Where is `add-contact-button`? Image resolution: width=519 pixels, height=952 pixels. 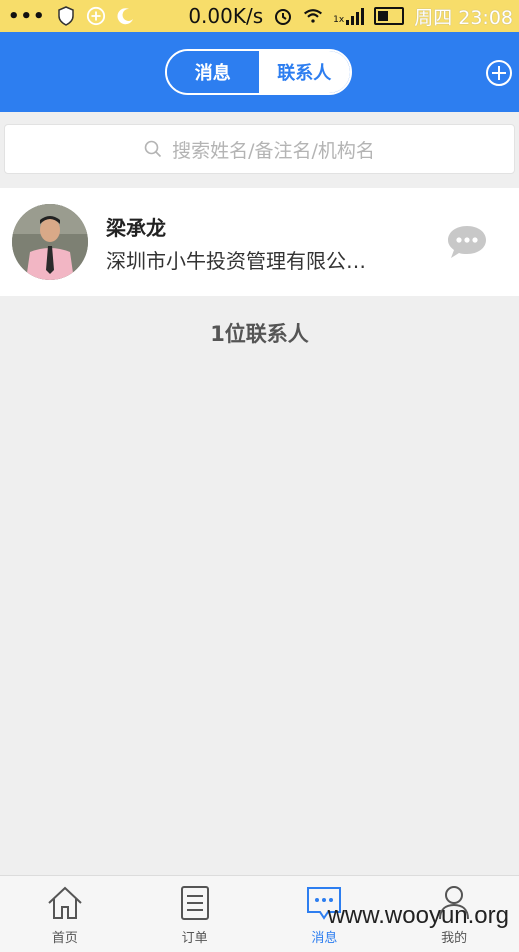 add-contact-button is located at coordinates (499, 73).